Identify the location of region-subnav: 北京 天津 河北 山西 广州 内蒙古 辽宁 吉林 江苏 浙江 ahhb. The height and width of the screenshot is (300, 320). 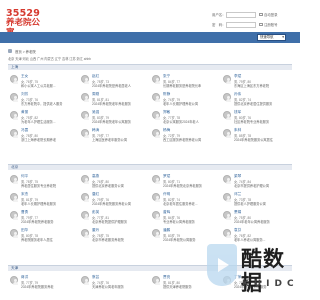
(150, 59).